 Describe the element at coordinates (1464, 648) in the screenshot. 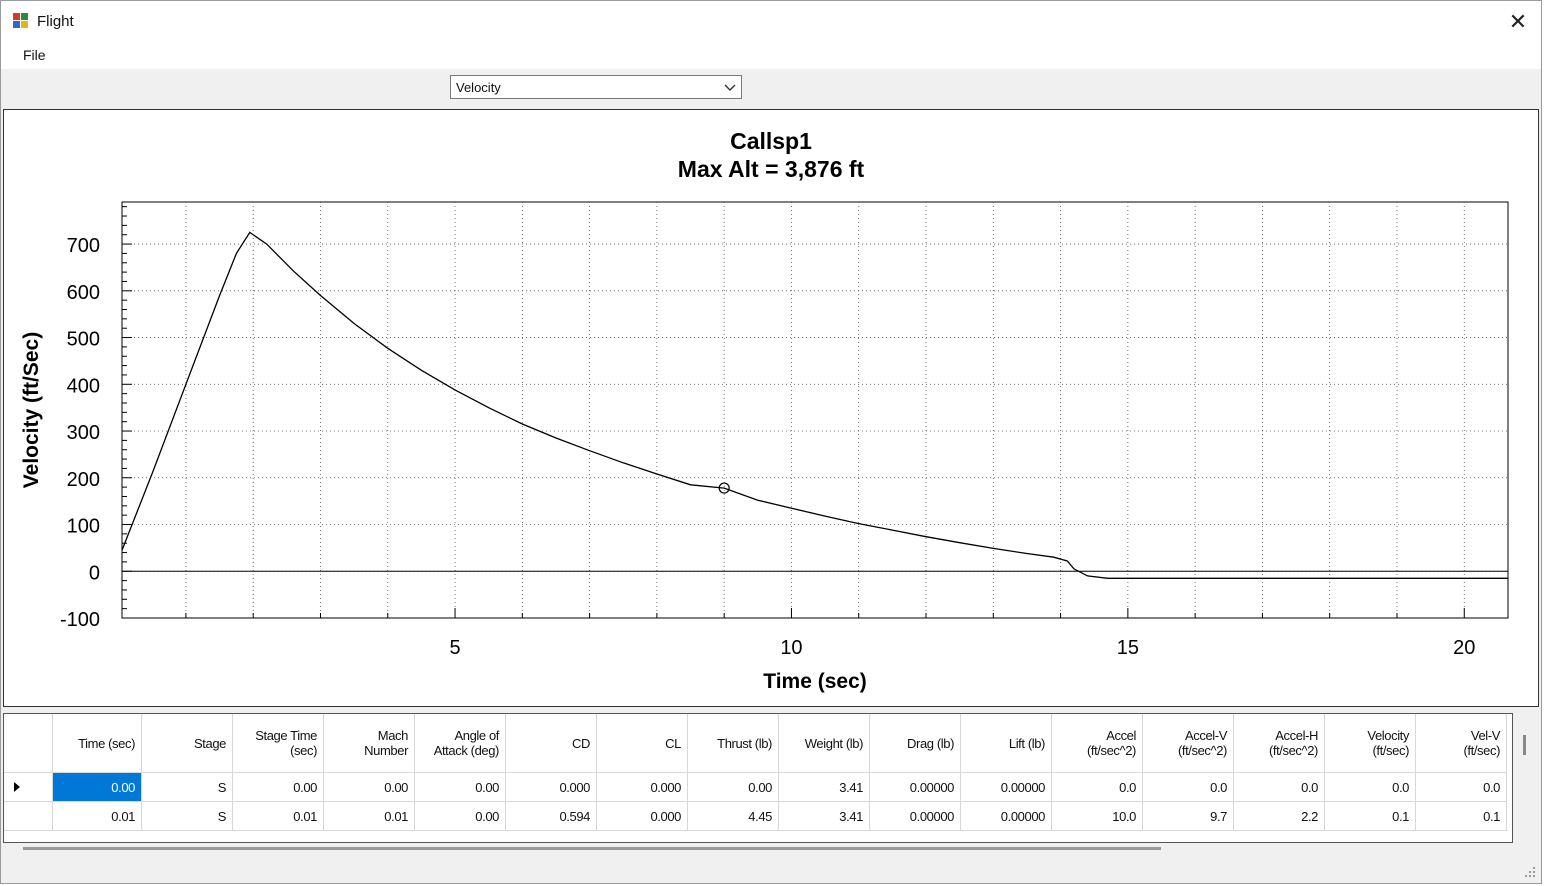

I see `x-tick-label: 20` at that location.